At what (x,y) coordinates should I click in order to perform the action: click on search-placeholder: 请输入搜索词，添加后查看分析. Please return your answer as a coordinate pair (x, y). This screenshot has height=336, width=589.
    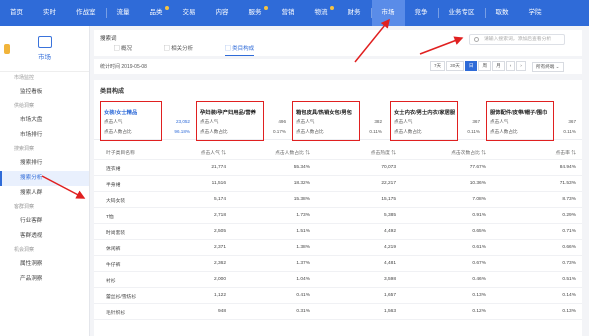
    Looking at the image, I should click on (518, 39).